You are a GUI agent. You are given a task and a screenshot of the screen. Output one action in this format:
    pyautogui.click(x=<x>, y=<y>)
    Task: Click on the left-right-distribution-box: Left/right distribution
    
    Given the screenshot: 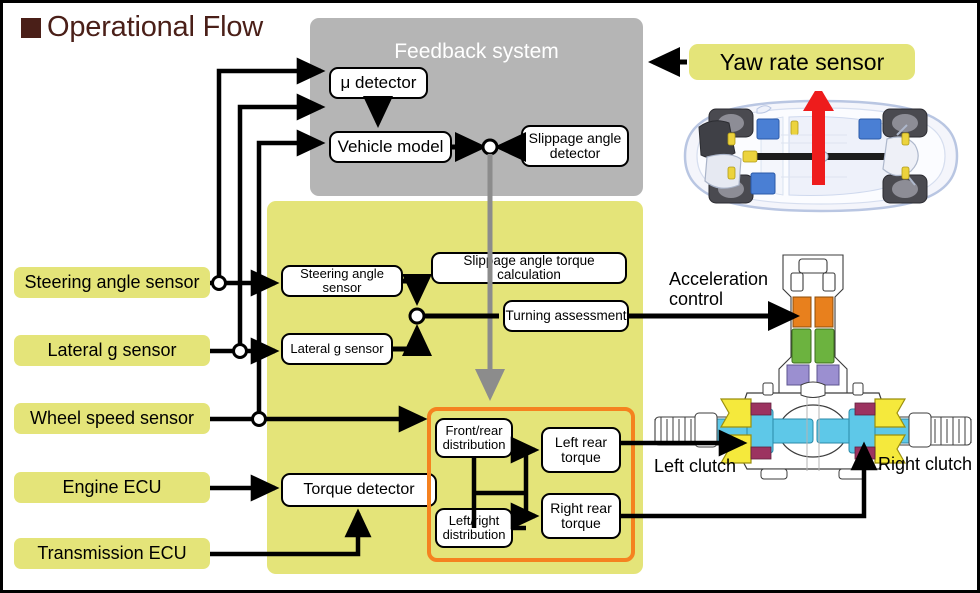 What is the action you would take?
    pyautogui.click(x=474, y=528)
    